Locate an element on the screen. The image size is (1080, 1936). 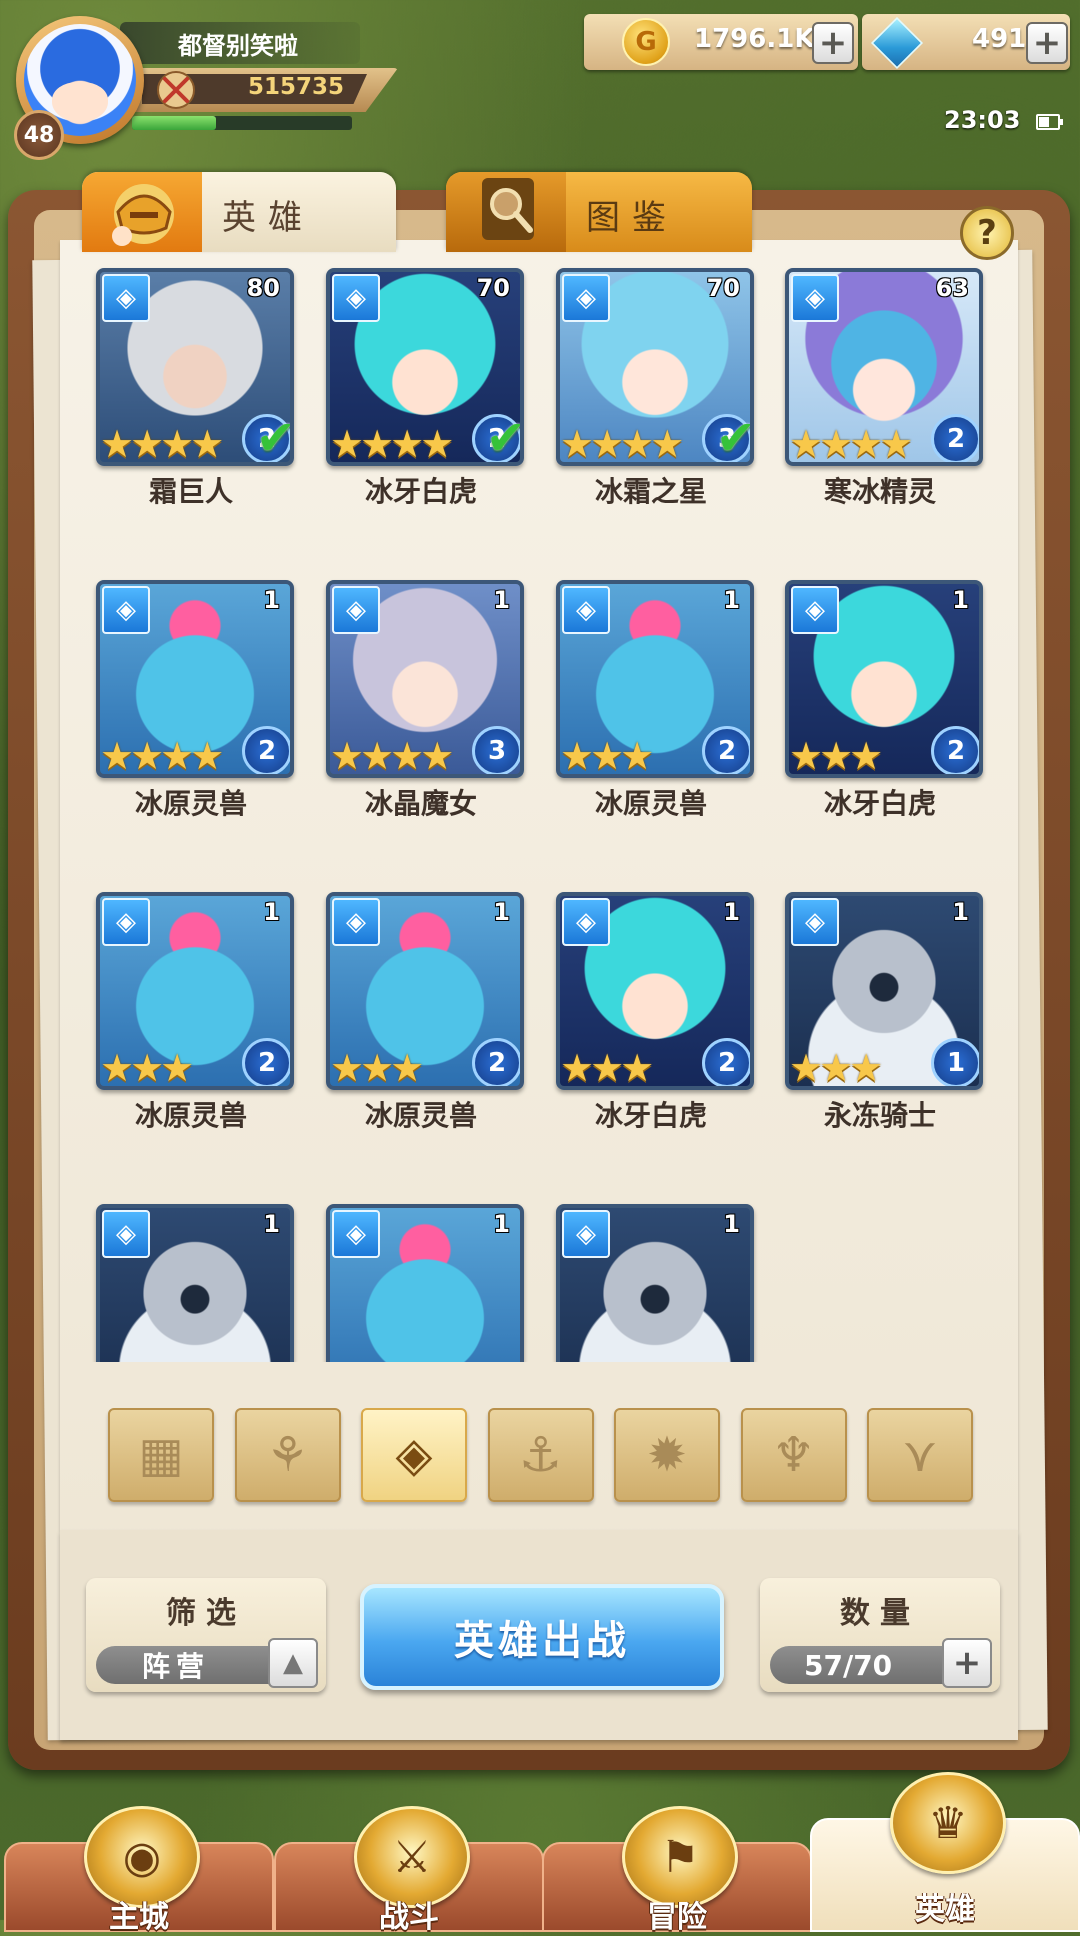
magnifier-icon is located at coordinates (506, 212).